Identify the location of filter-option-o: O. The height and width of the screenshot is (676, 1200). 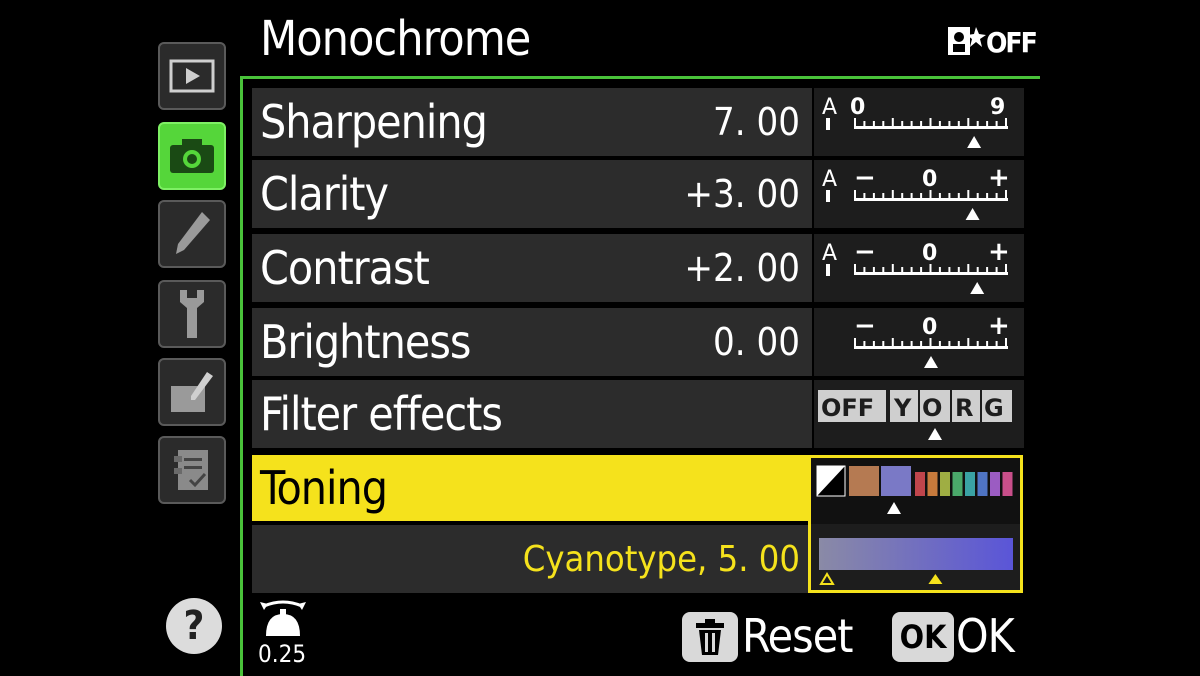
(932, 408).